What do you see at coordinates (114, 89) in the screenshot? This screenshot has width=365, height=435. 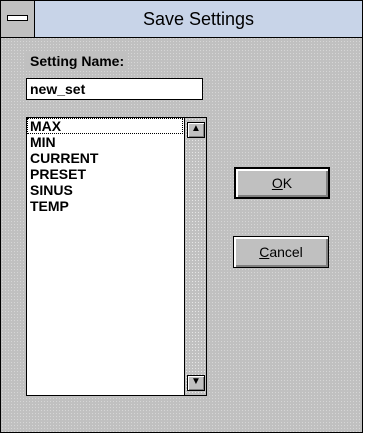 I see `setting-name-input: new_set` at bounding box center [114, 89].